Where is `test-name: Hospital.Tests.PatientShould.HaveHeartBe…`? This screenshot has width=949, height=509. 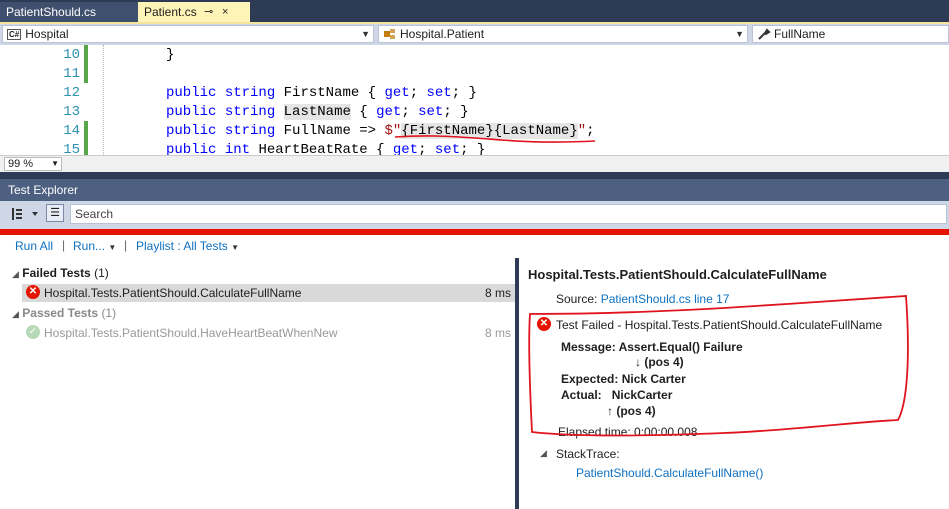 test-name: Hospital.Tests.PatientShould.HaveHeartBe… is located at coordinates (191, 333).